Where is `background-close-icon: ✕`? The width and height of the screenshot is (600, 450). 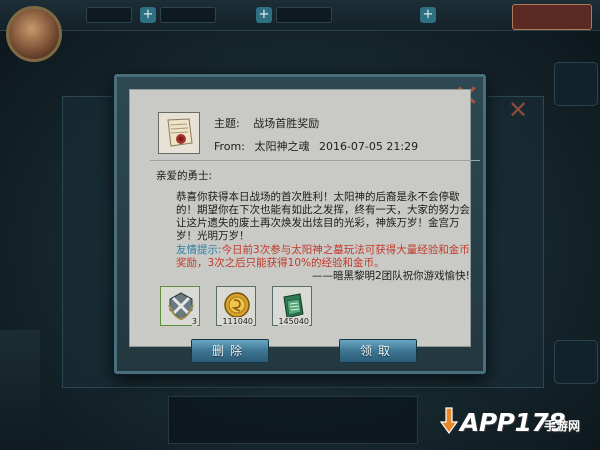
background-close-icon: ✕ is located at coordinates (518, 110).